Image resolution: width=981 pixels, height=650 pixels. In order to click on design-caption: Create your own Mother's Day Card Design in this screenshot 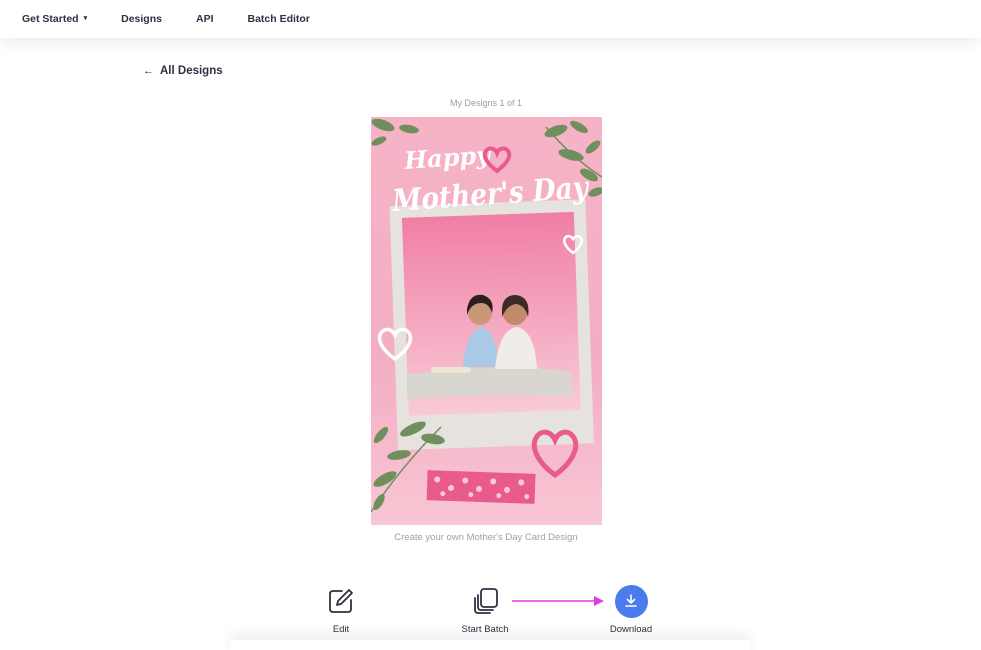, I will do `click(486, 537)`.